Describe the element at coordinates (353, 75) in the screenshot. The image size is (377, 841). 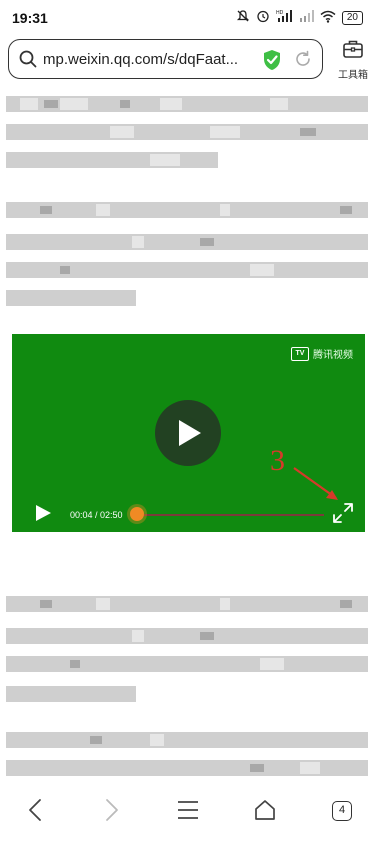
I see `toolbox-label: 工具箱` at that location.